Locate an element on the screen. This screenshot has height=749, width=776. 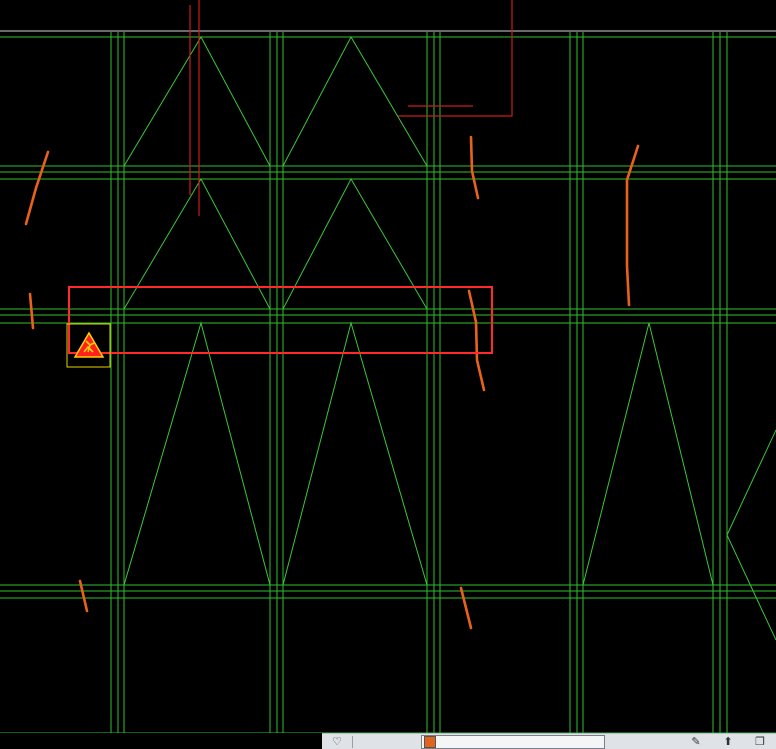
layer-color-swatch is located at coordinates (430, 741).